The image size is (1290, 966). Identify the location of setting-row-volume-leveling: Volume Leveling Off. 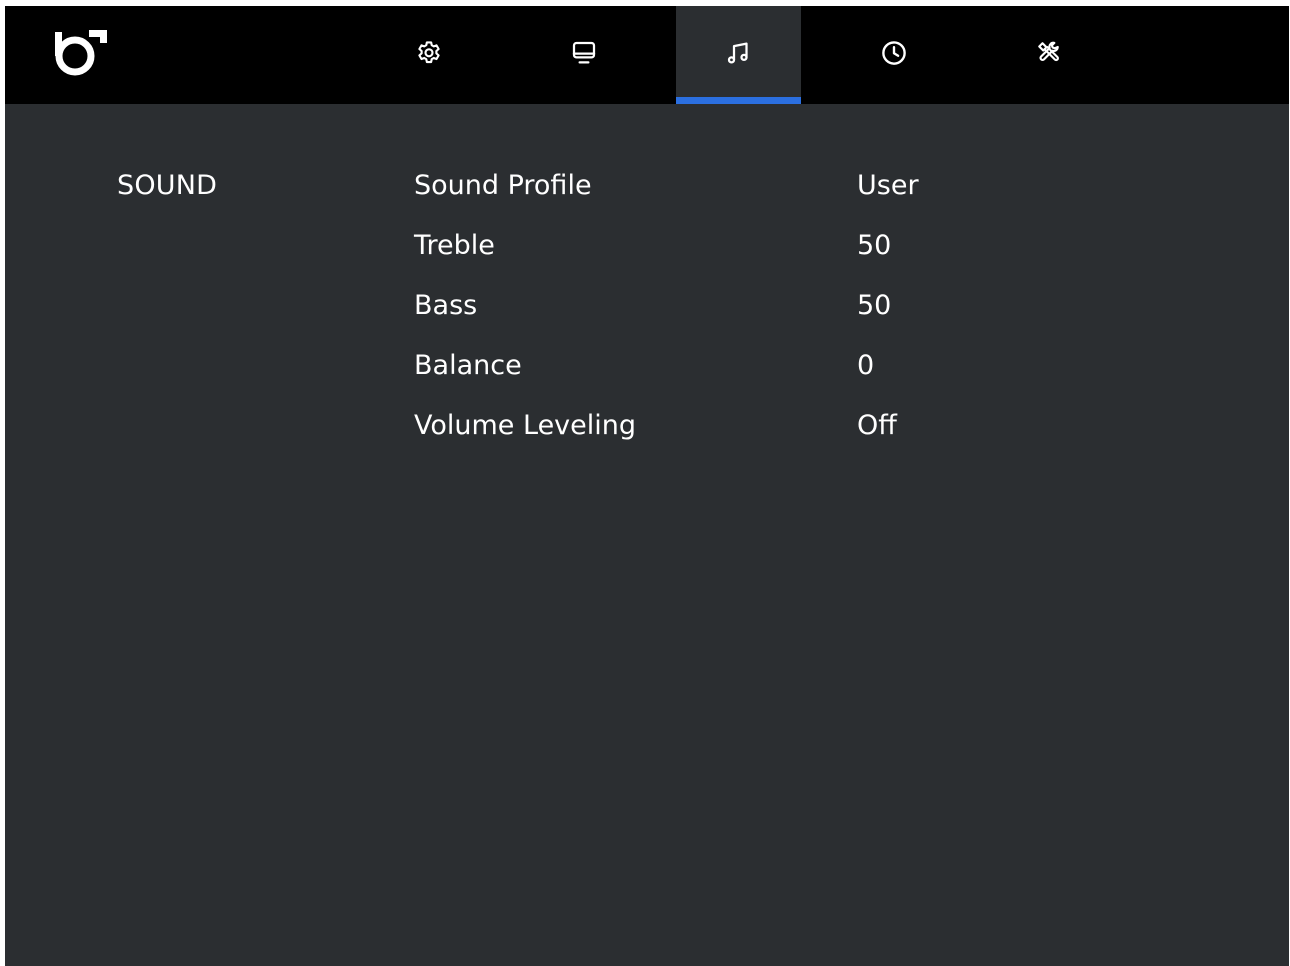
(764, 432).